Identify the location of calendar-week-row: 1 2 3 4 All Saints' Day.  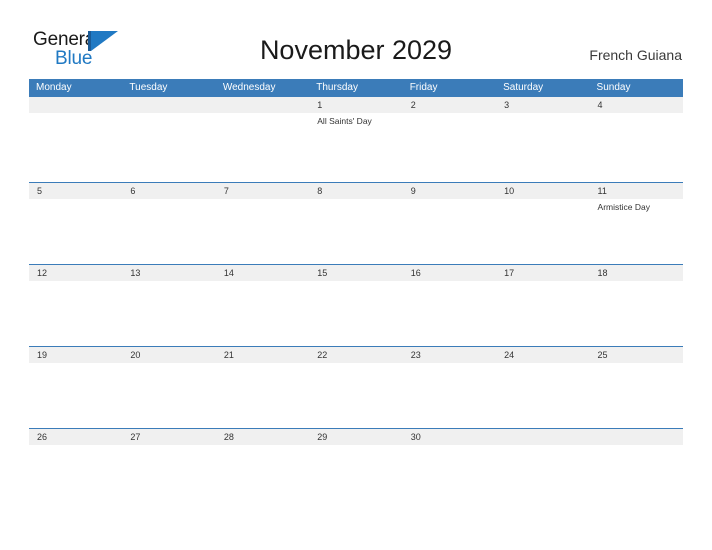
(356, 139).